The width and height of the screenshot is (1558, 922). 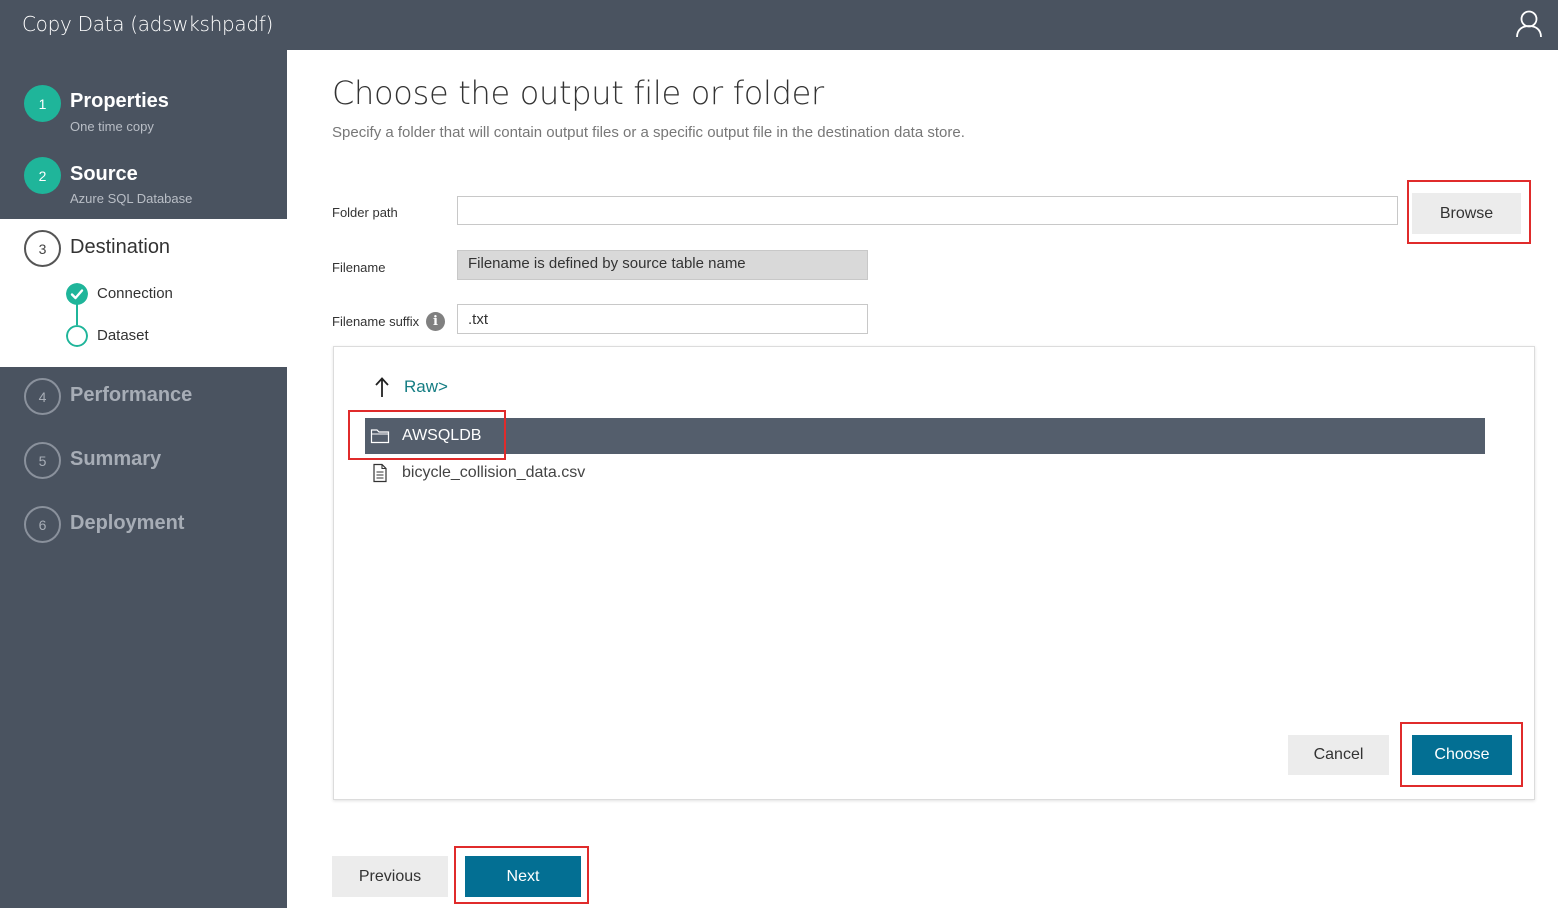 I want to click on folder-path-input, so click(x=927, y=210).